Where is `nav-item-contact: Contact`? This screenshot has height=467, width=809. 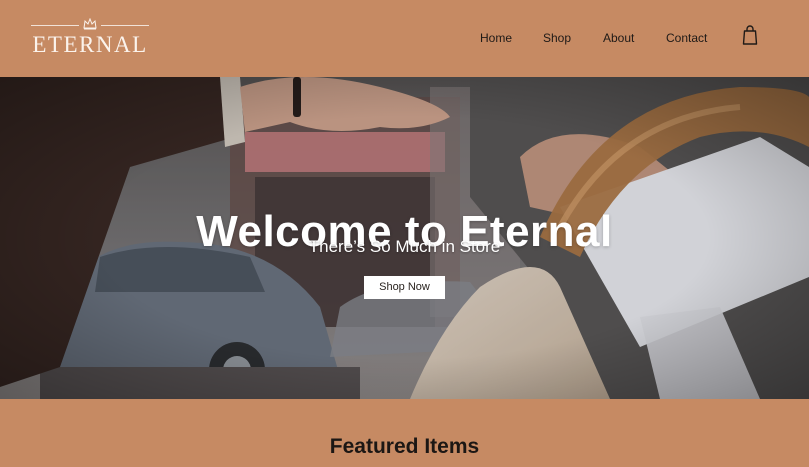
nav-item-contact: Contact is located at coordinates (686, 38).